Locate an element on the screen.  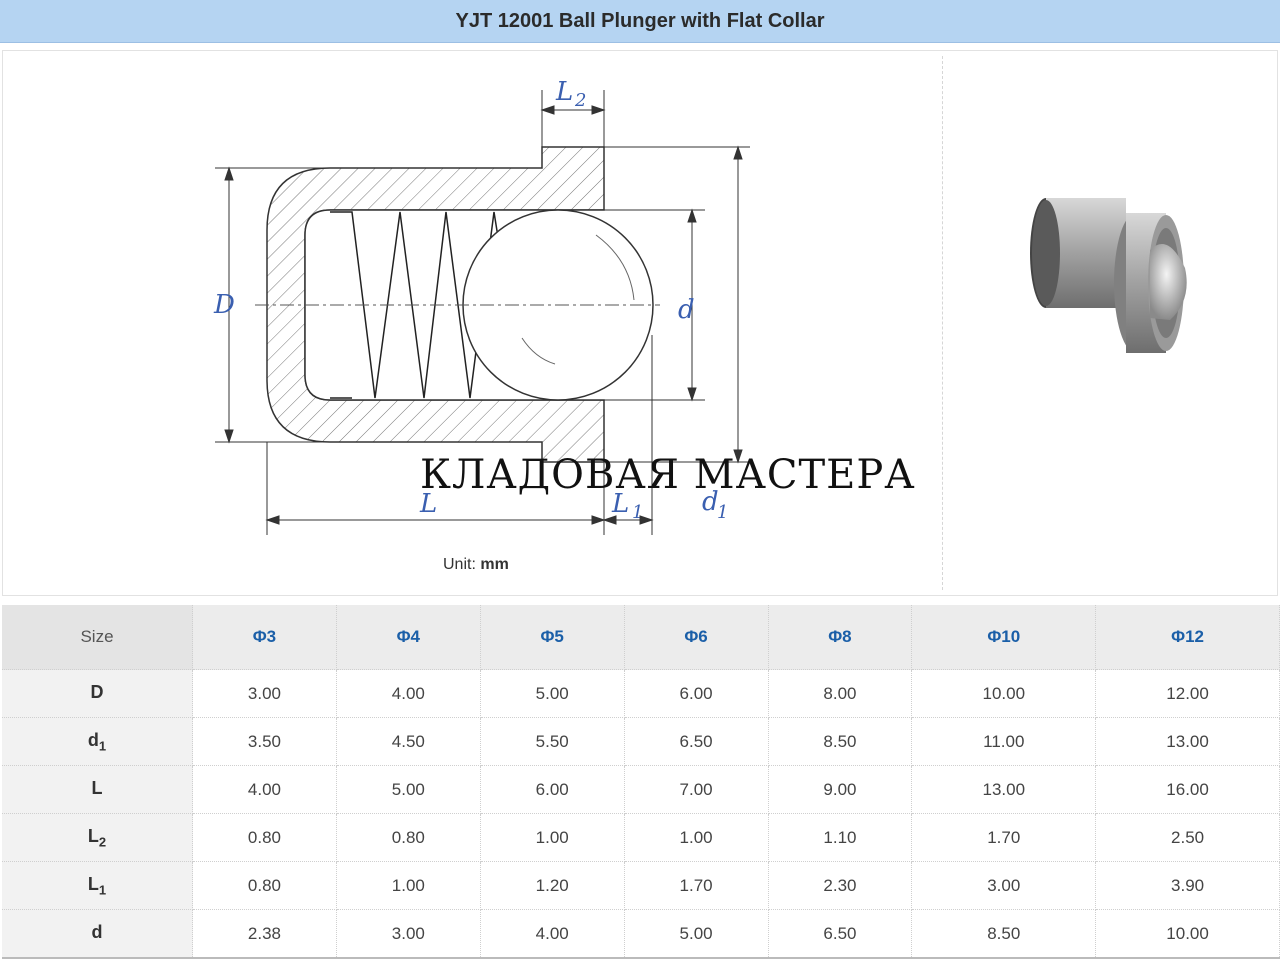
row-header: L2 is located at coordinates (97, 837).